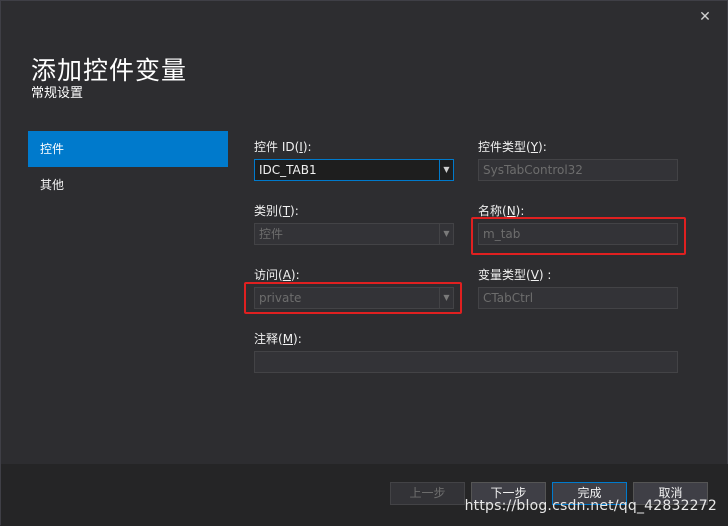 This screenshot has width=728, height=526. Describe the element at coordinates (590, 506) in the screenshot. I see `watermark-url: https://blog.csdn.net/qq_42832272` at that location.